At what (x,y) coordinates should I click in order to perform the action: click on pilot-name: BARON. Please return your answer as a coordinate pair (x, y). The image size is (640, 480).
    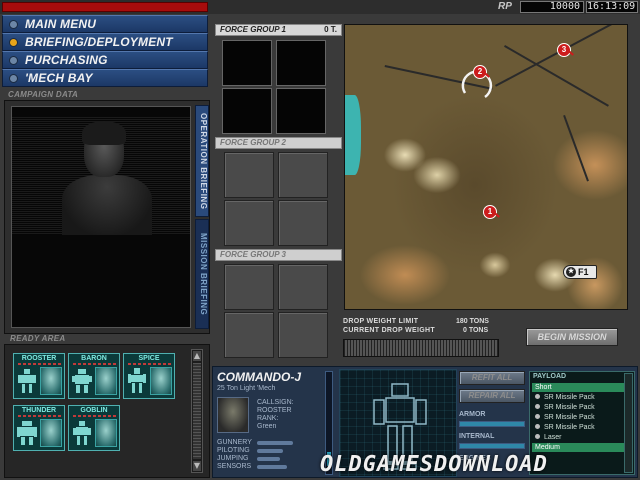
    Looking at the image, I should click on (94, 358).